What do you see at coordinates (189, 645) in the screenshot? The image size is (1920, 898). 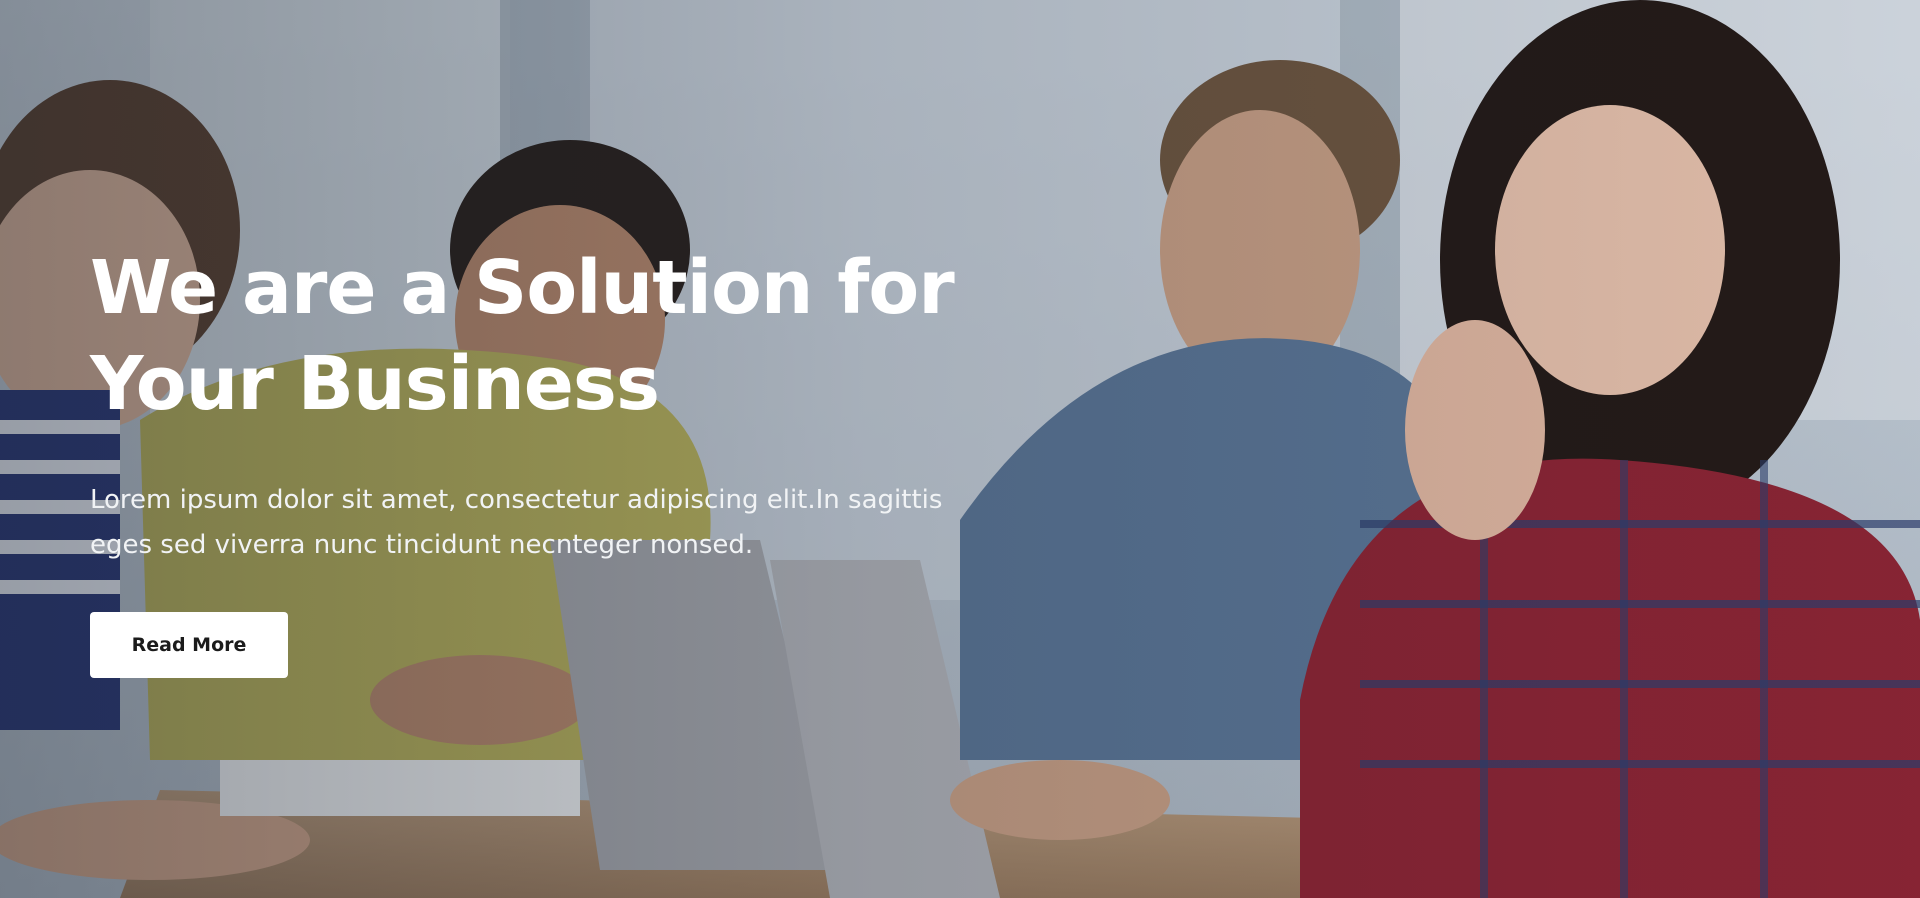 I see `read-more-button: Read More` at bounding box center [189, 645].